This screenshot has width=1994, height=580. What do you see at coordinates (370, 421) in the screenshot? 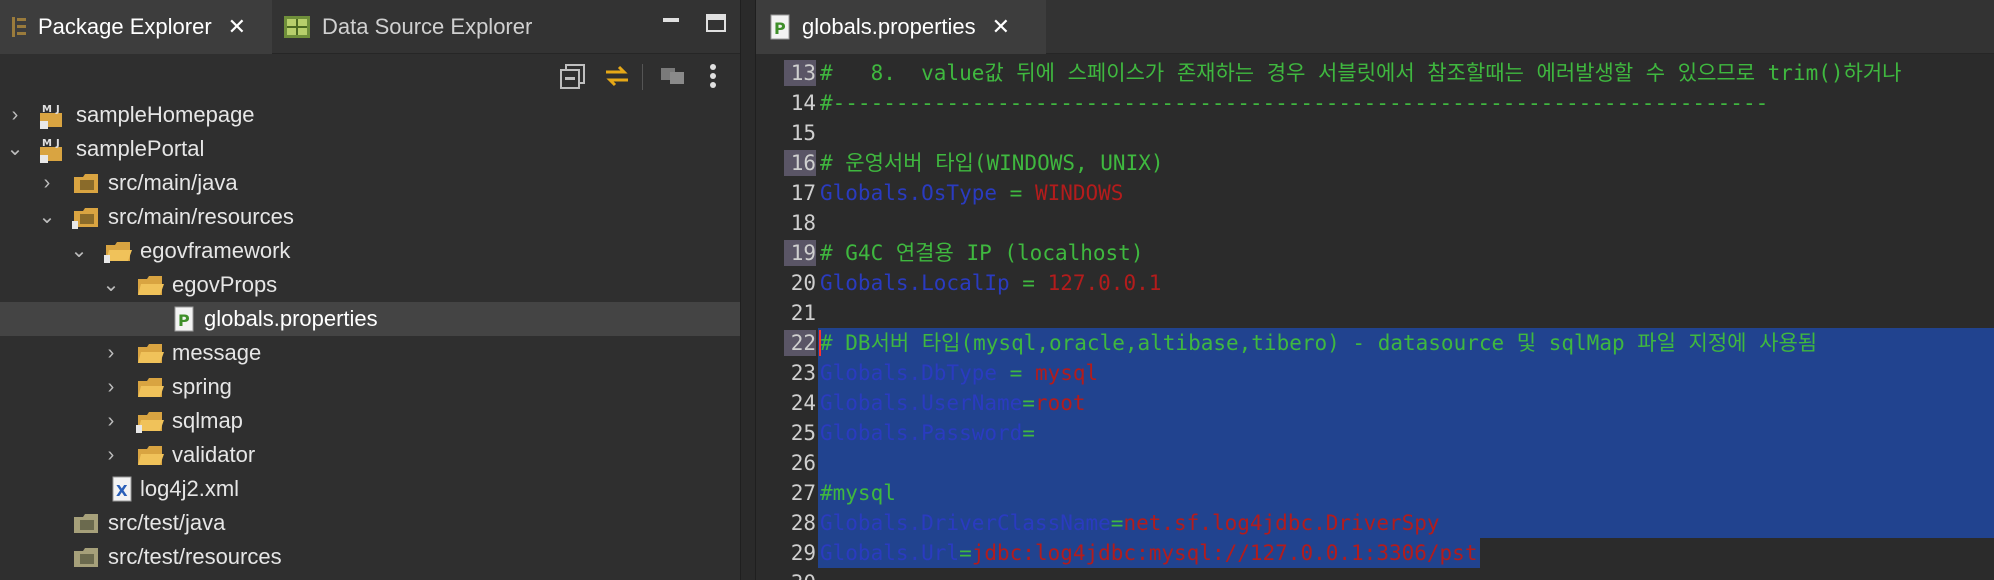
I see `tree-item-sqlmap: › sqlmap` at bounding box center [370, 421].